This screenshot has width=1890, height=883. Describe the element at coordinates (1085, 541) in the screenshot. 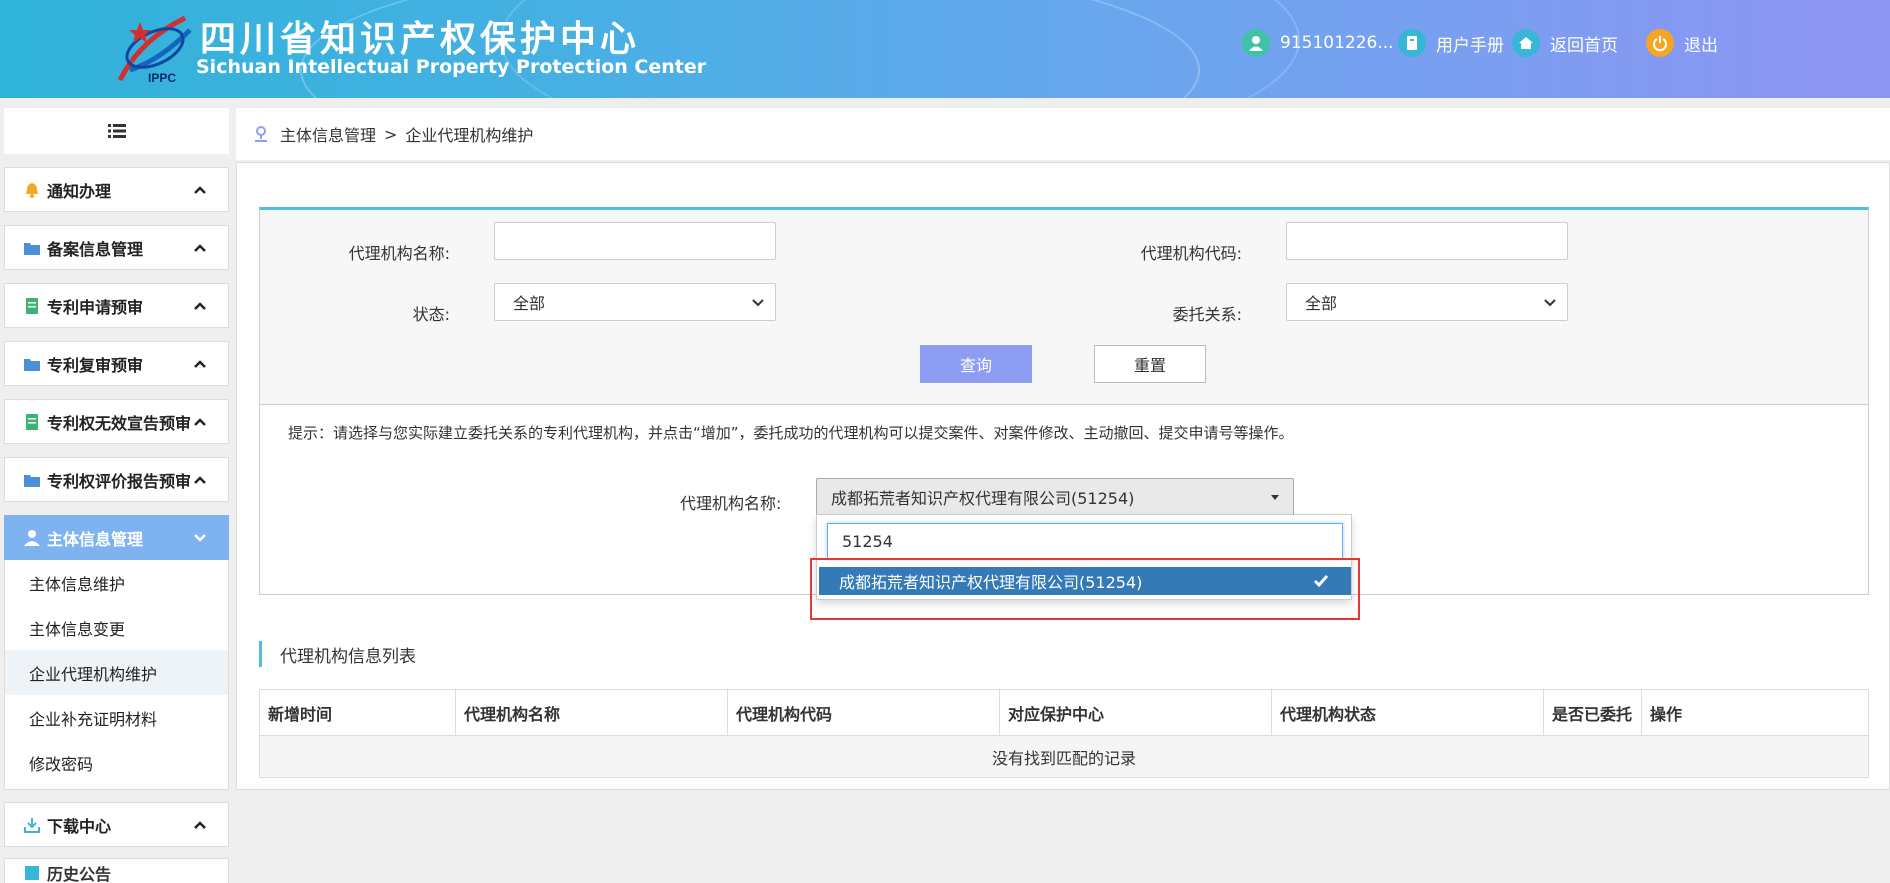

I see `dropdown-search-input: 51254` at that location.